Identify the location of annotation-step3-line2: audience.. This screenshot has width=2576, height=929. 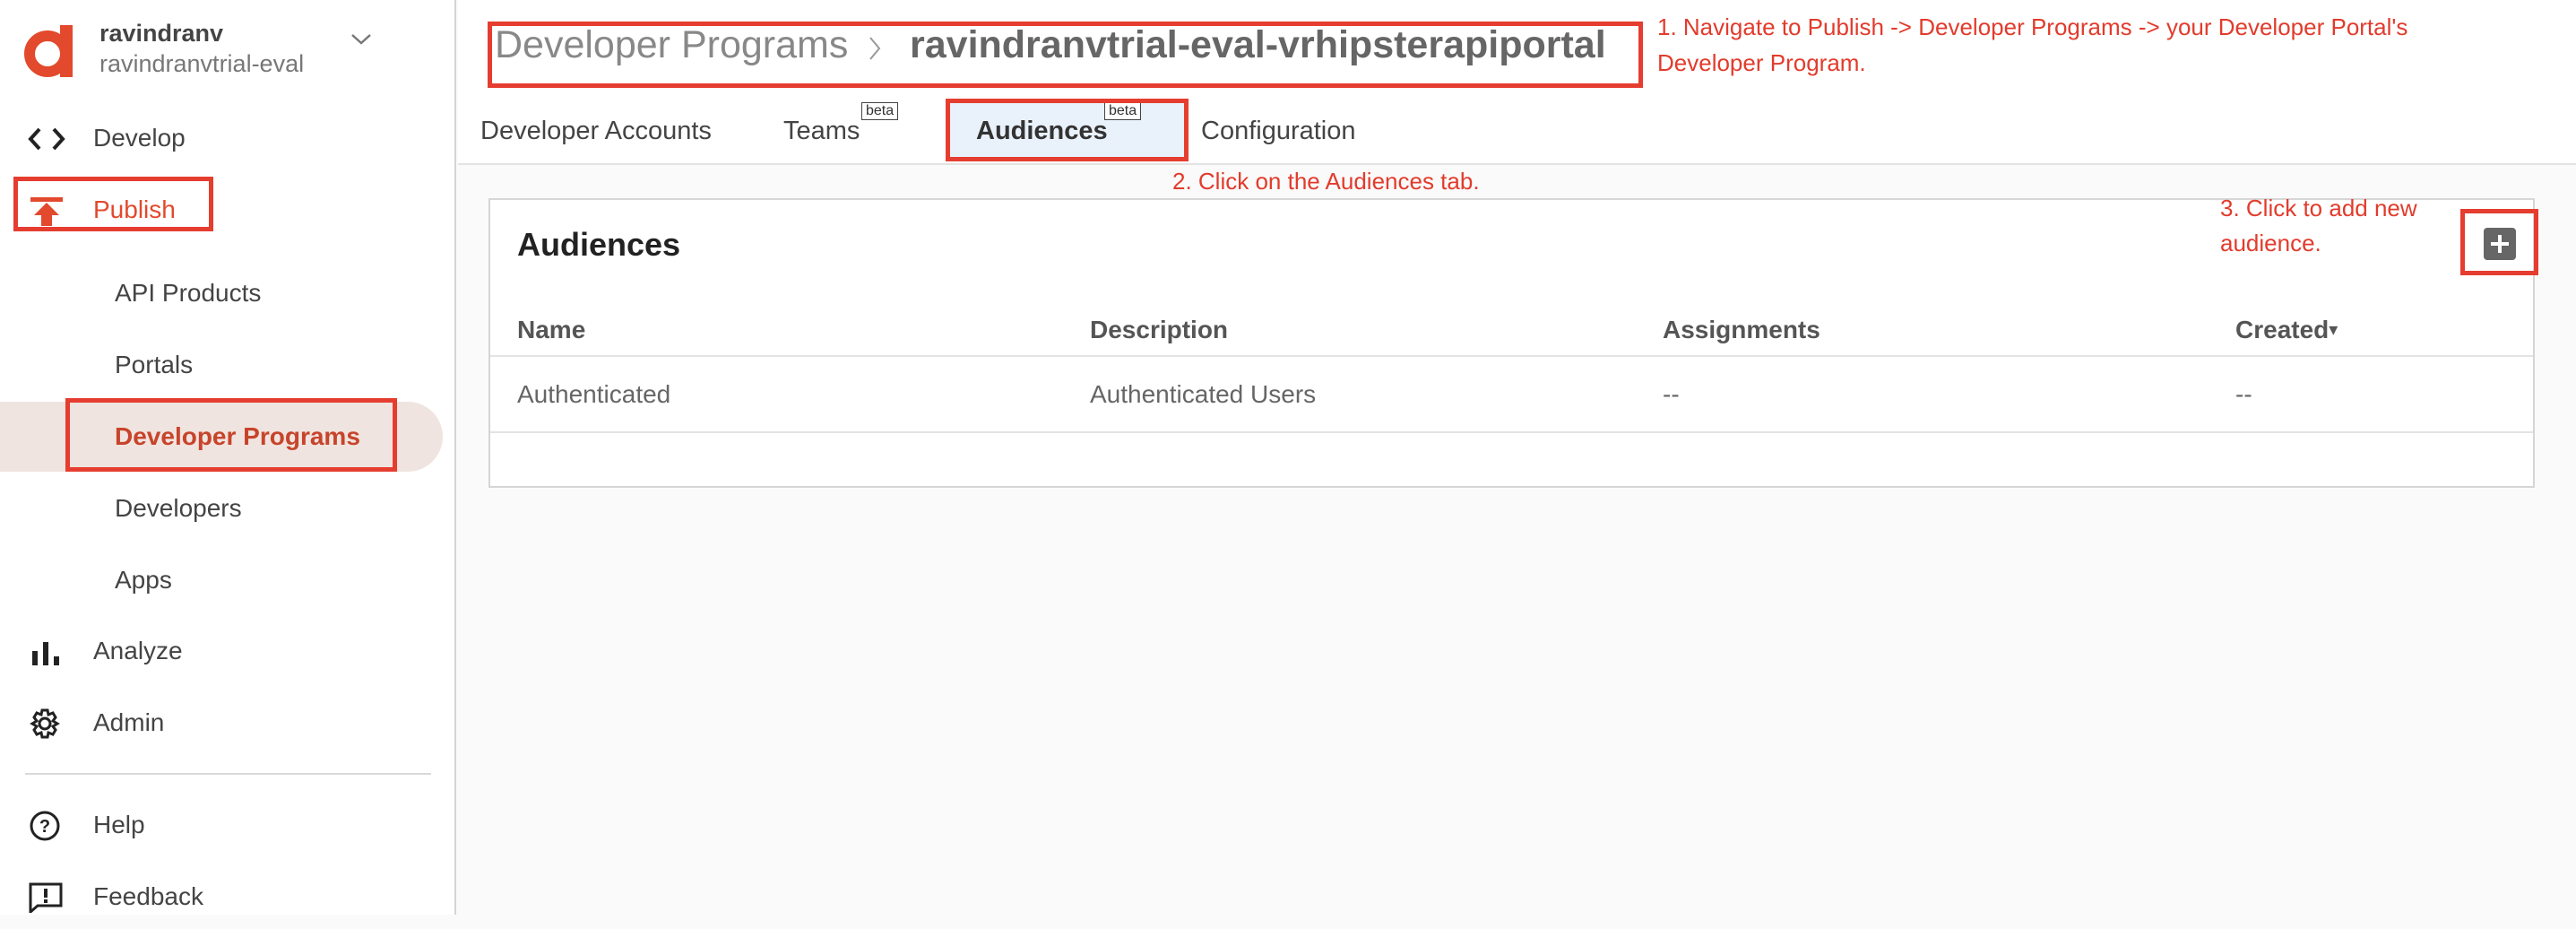
(2270, 243).